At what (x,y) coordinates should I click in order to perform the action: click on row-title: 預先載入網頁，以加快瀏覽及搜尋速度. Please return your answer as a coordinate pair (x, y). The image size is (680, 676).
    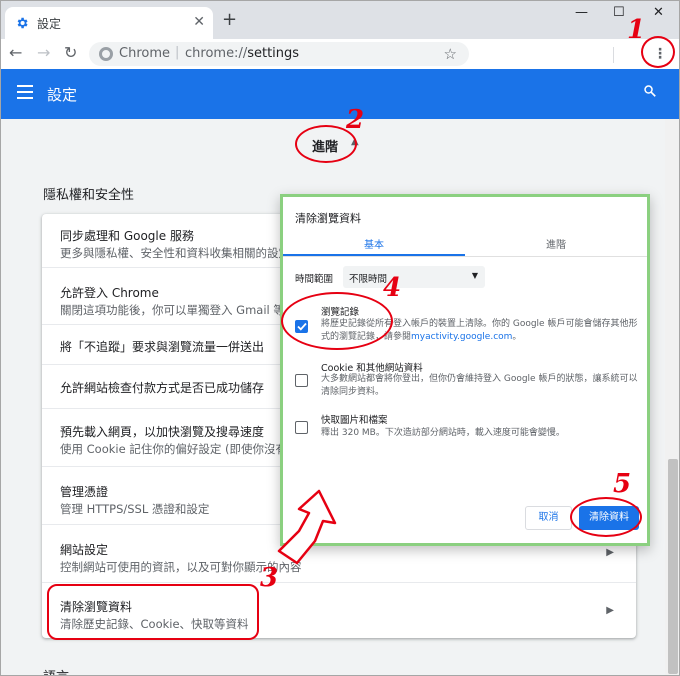
    Looking at the image, I should click on (162, 432).